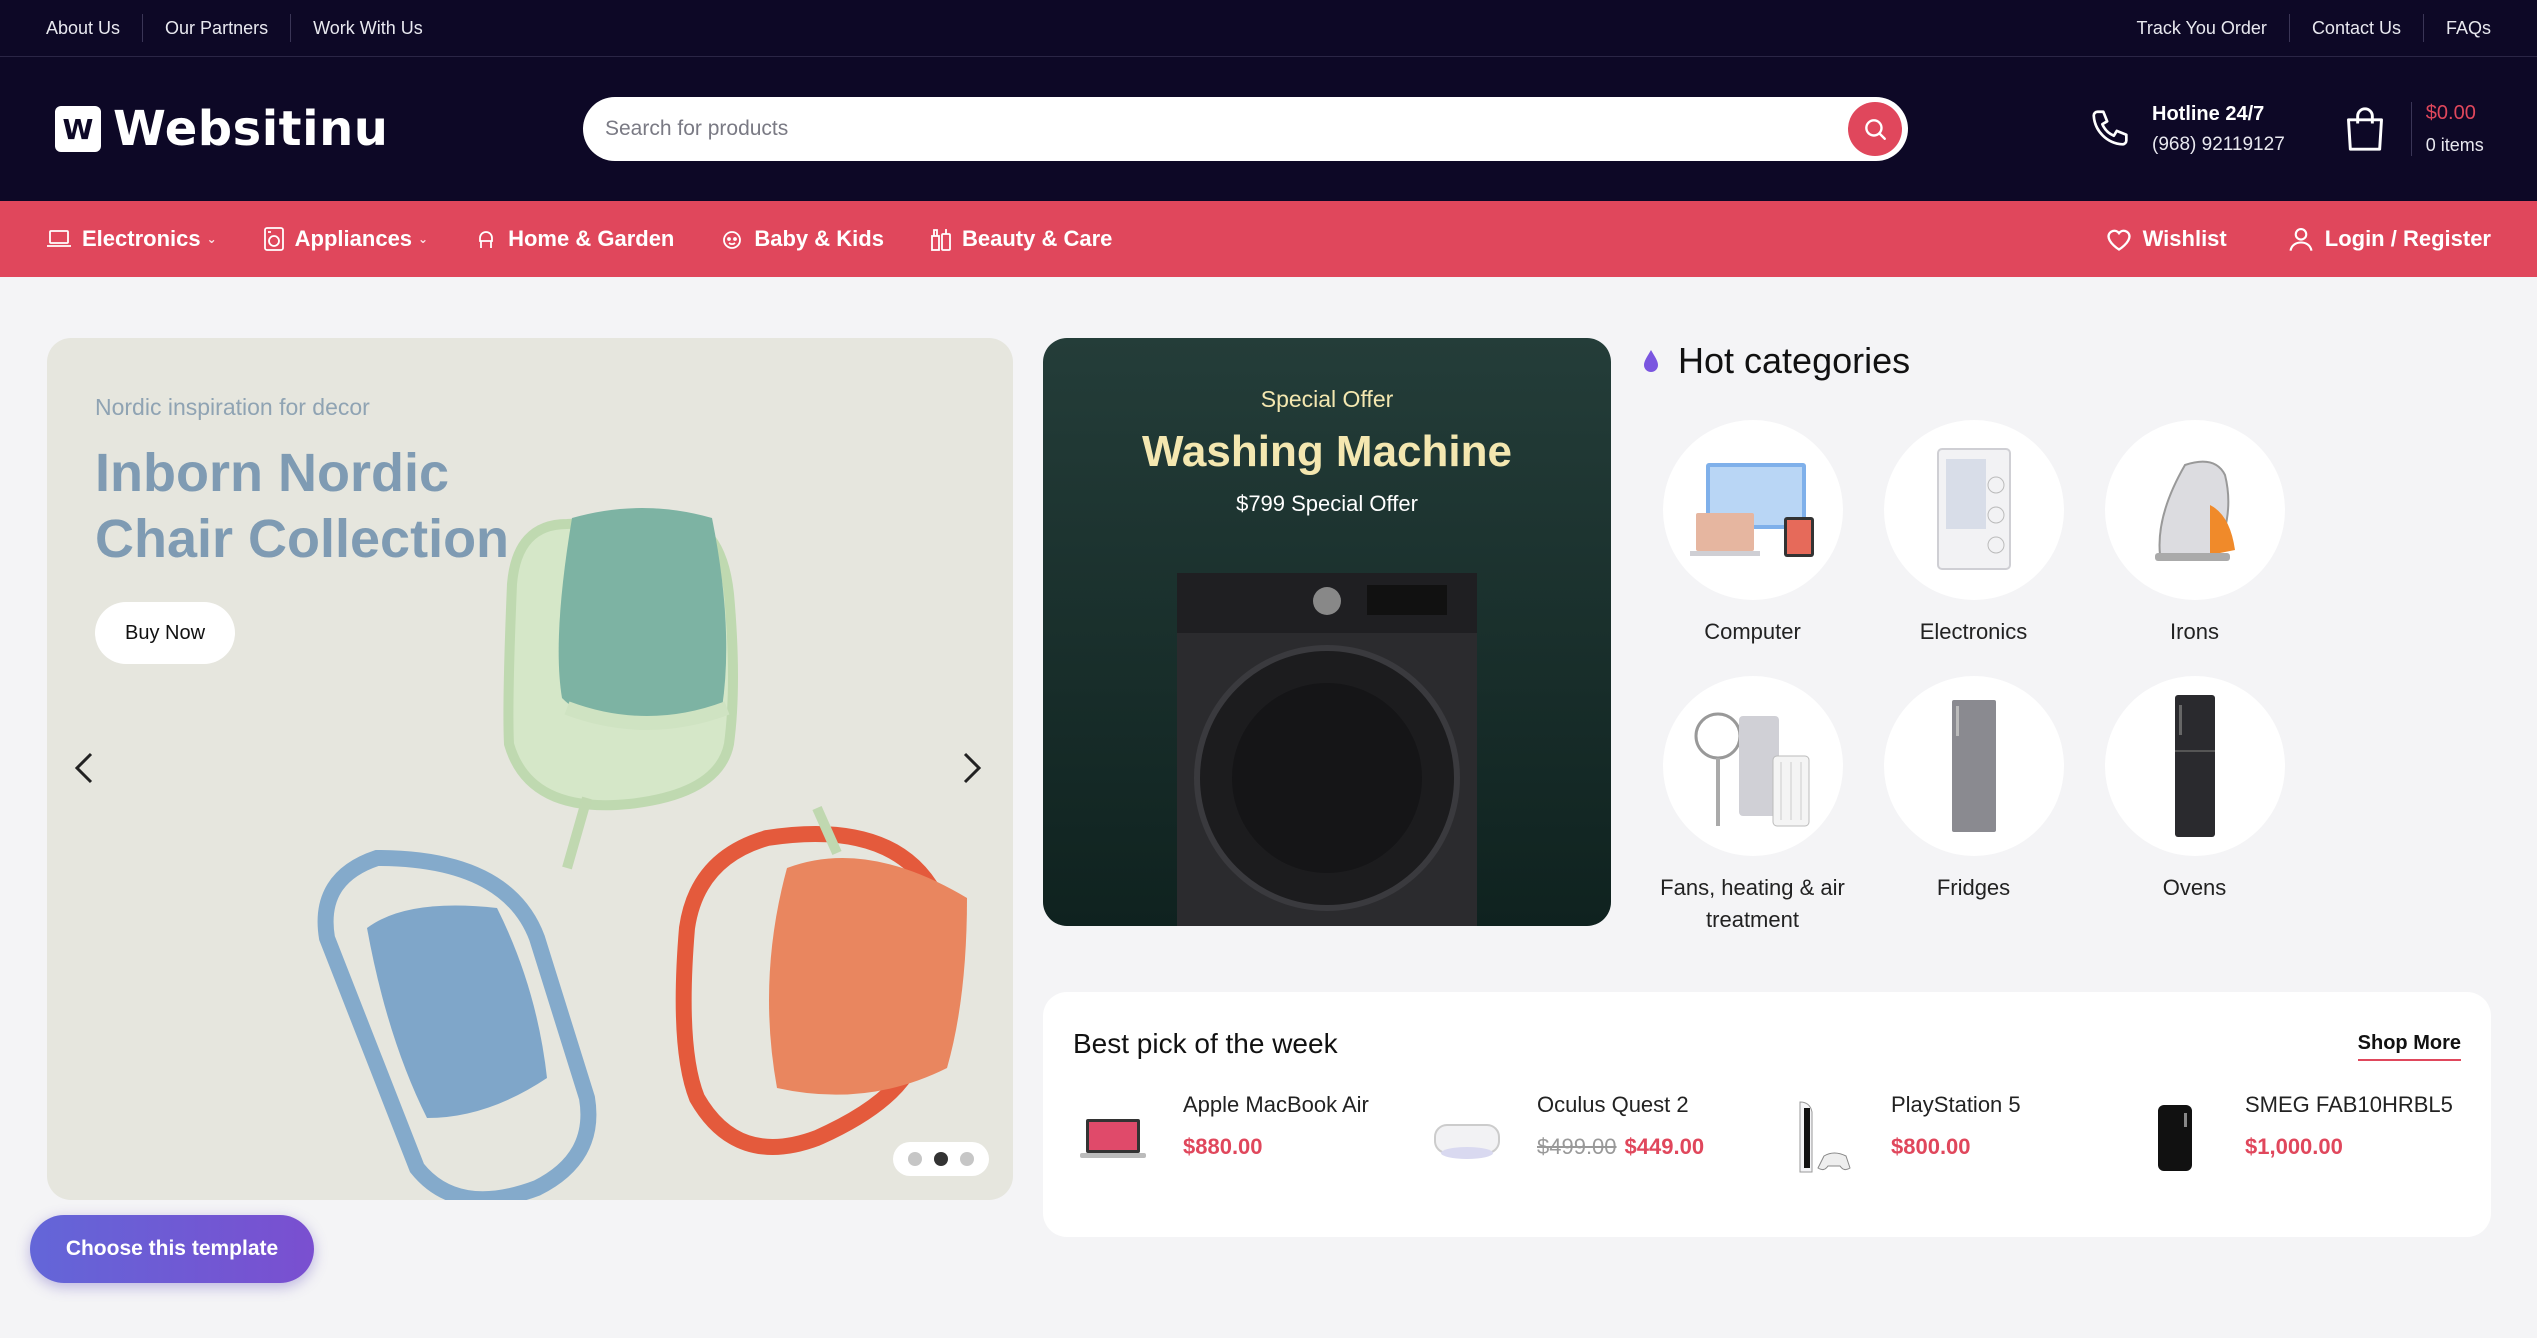  What do you see at coordinates (1931, 1146) in the screenshot?
I see `product-price: $800.00` at bounding box center [1931, 1146].